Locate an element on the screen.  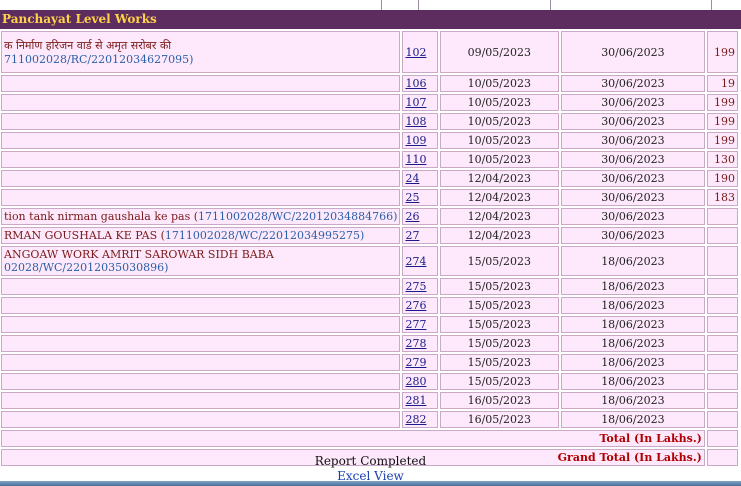
work-number-link: 110 is located at coordinates (415, 159).